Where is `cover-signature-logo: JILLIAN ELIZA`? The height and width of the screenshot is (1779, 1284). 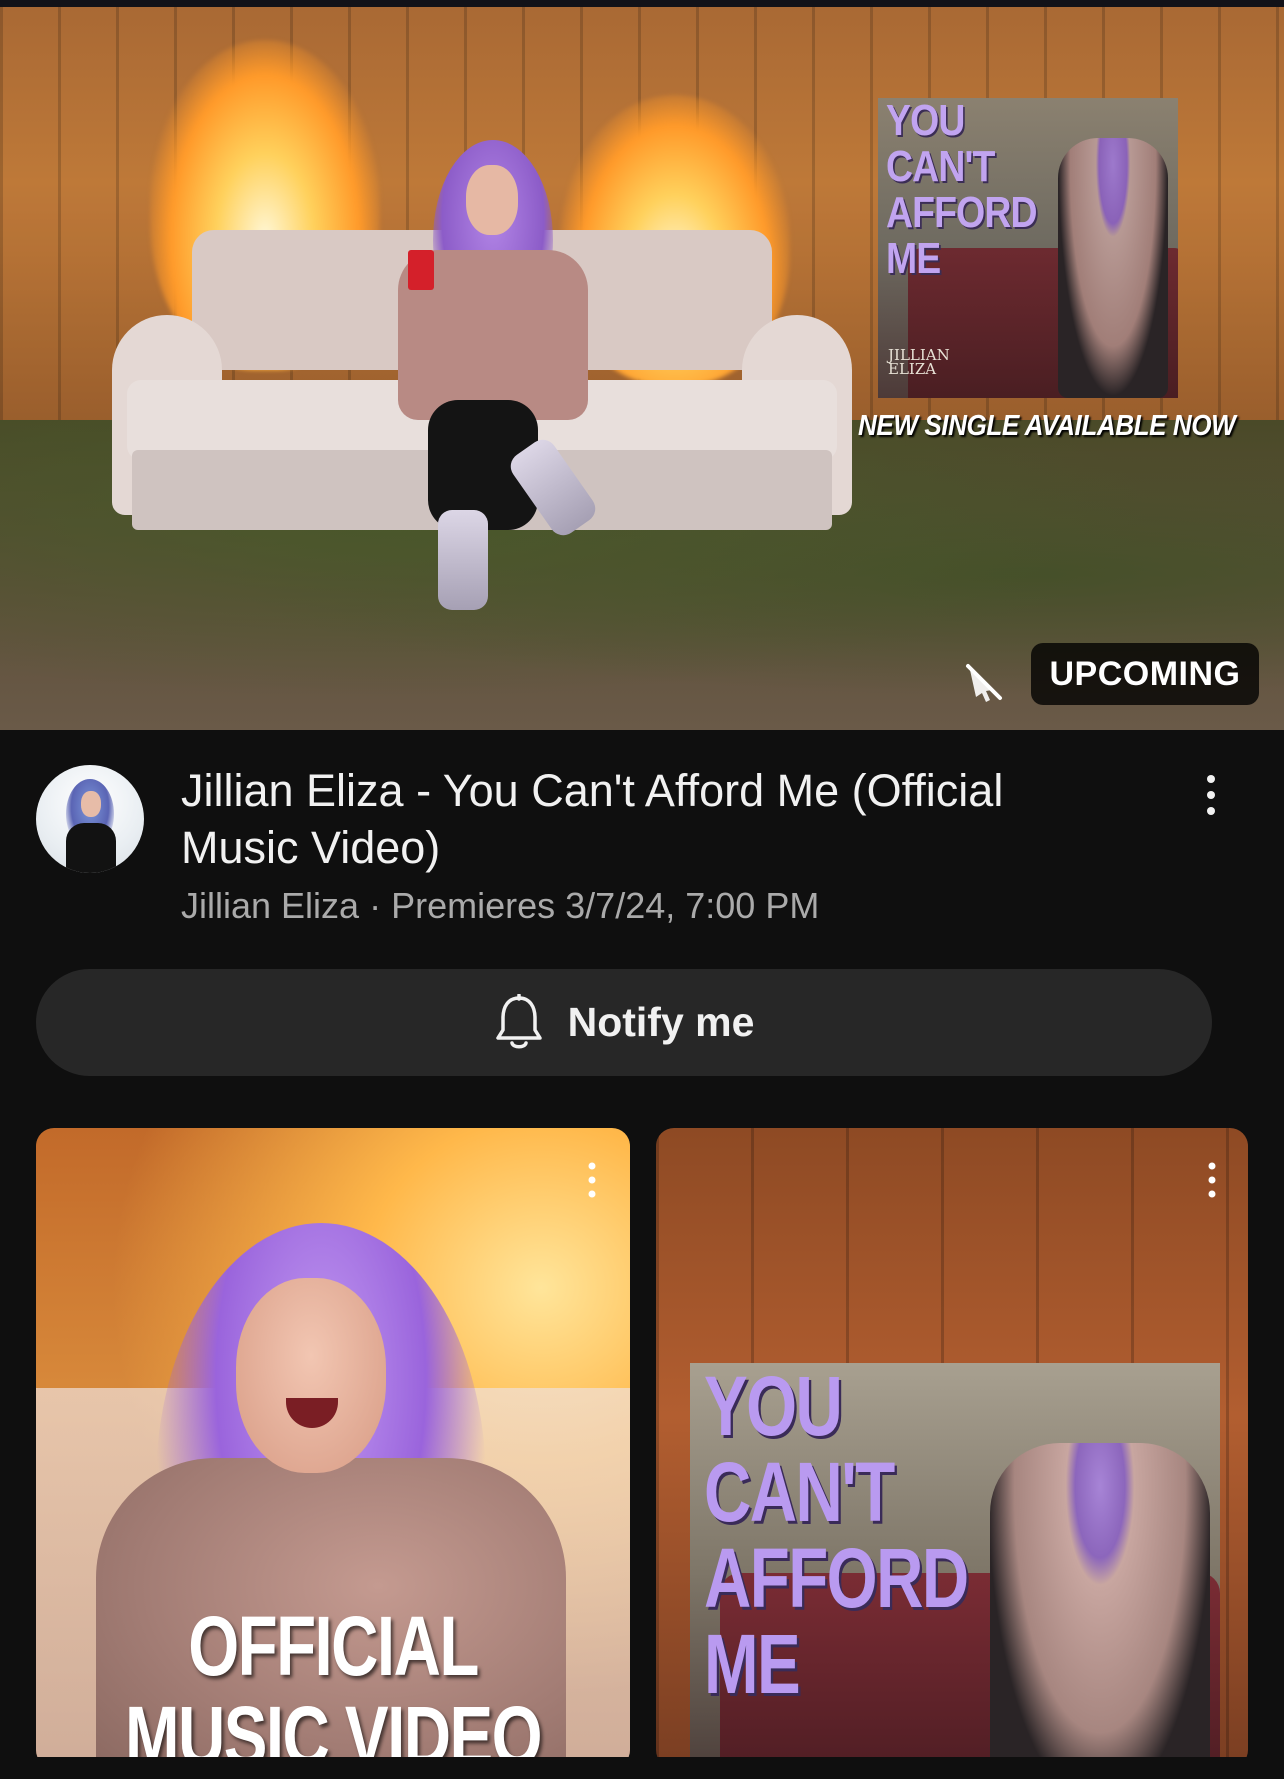 cover-signature-logo: JILLIAN ELIZA is located at coordinates (919, 363).